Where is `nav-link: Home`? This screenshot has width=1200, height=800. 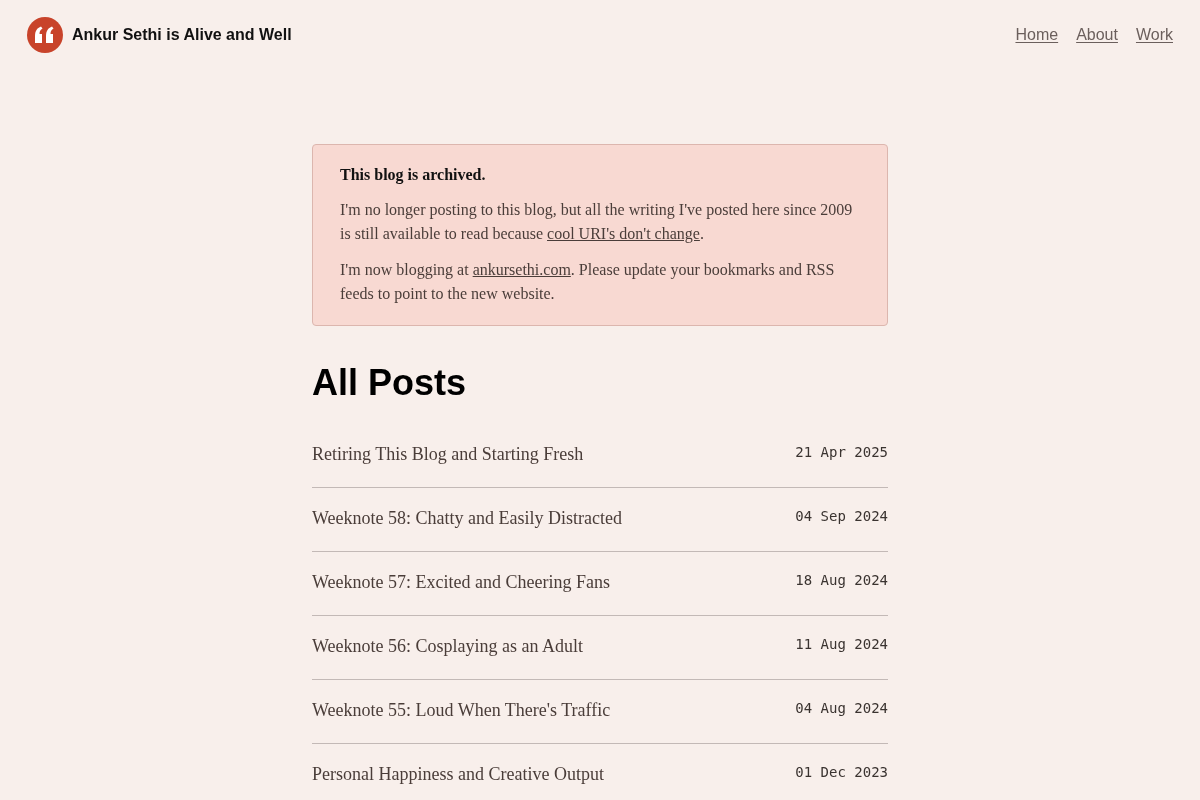
nav-link: Home is located at coordinates (1037, 35).